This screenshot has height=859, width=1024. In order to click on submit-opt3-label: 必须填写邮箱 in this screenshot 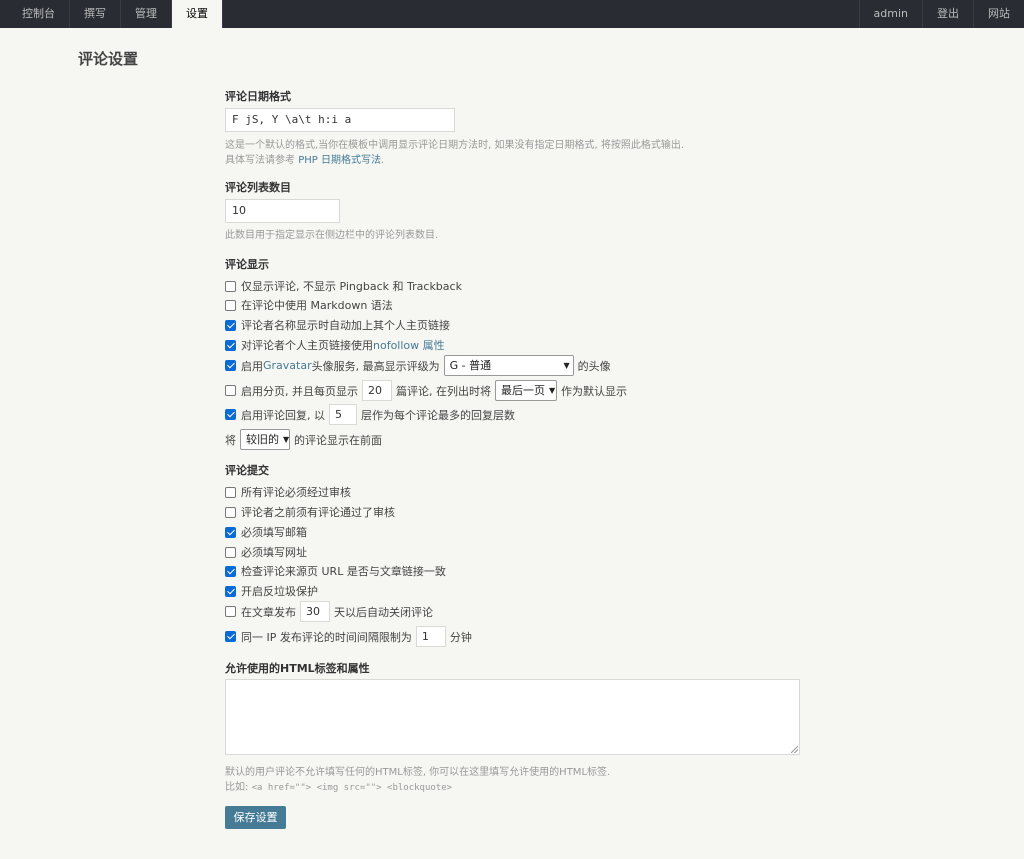, I will do `click(274, 532)`.